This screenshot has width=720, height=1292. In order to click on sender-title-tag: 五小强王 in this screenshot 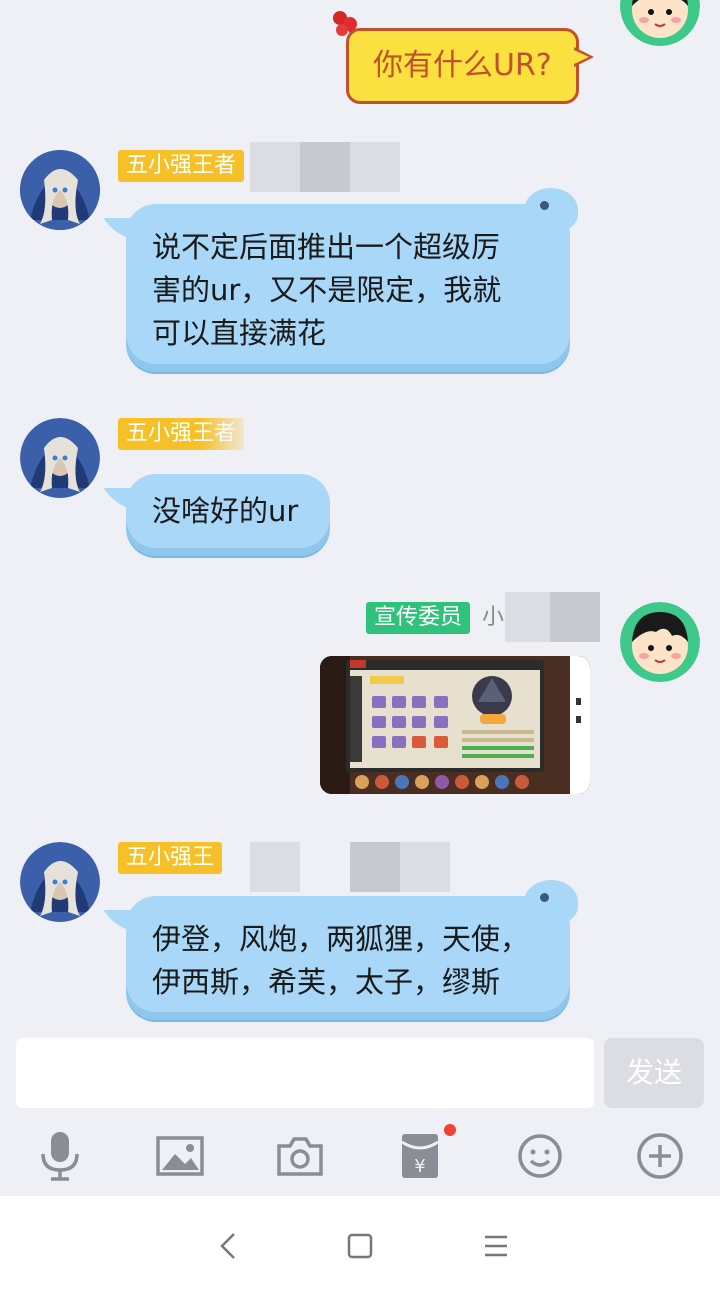, I will do `click(170, 858)`.